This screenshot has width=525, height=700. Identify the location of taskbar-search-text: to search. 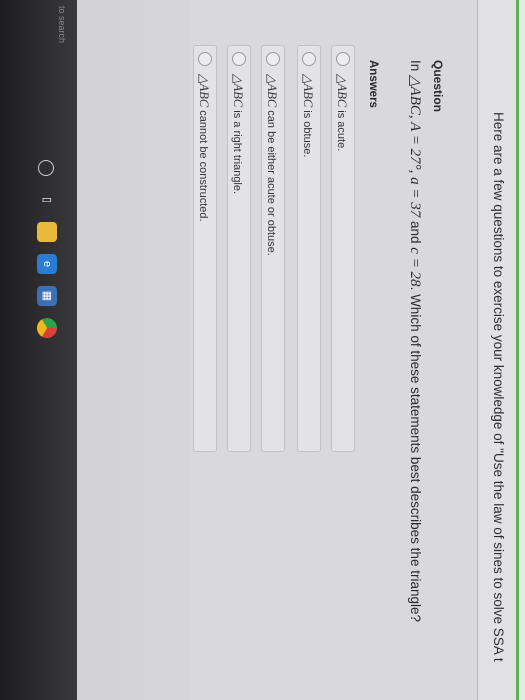
(62, 24).